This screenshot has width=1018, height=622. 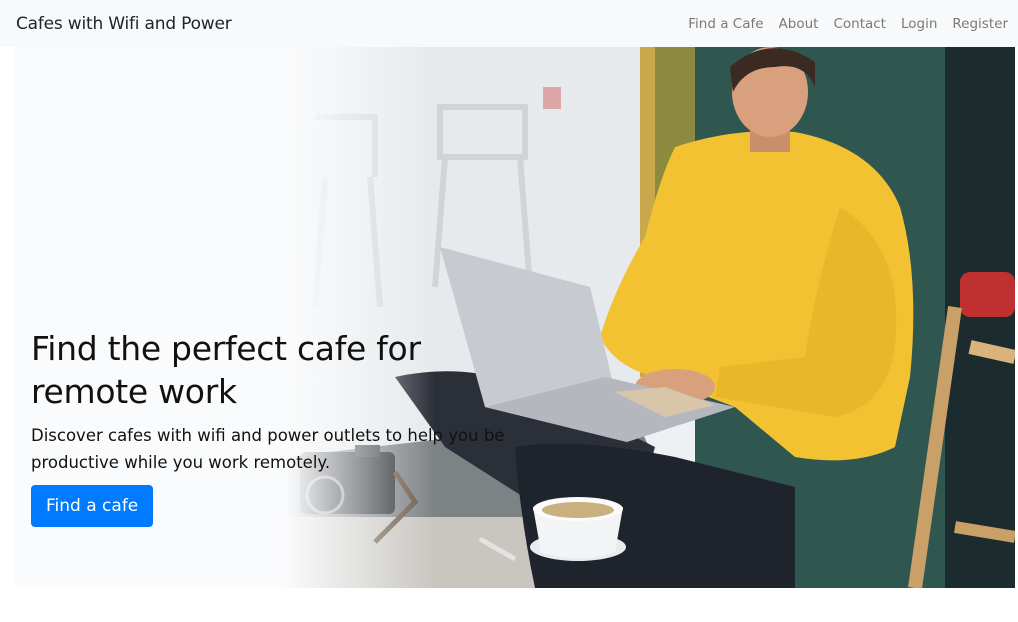 I want to click on hero-title-line-1: Find the perfect cafe for, so click(x=226, y=348).